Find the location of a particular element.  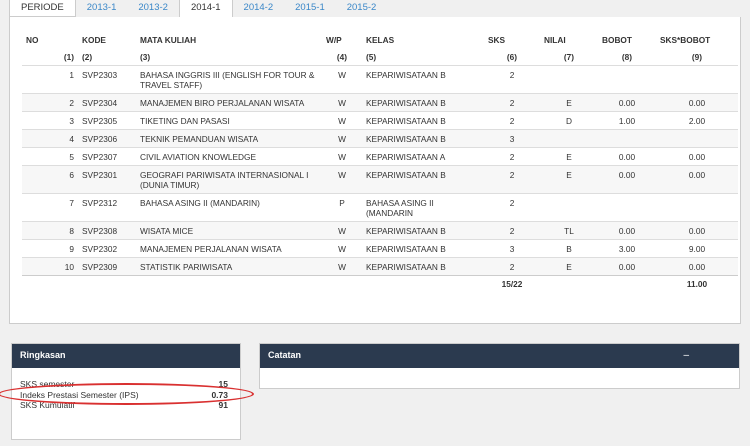

tab-2014-2: 2014-2 is located at coordinates (259, 8).